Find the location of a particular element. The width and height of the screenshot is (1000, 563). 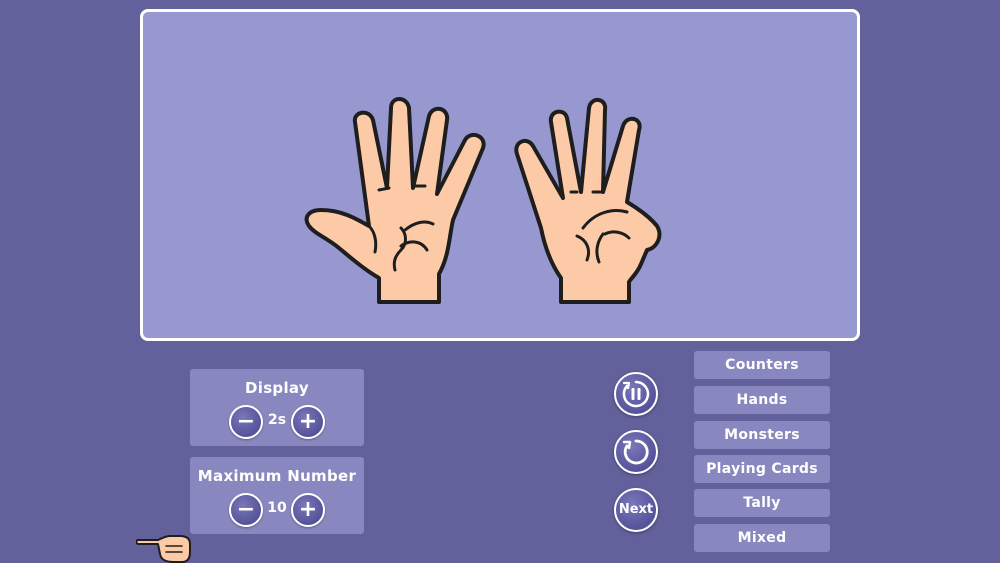

pause-button is located at coordinates (636, 394).